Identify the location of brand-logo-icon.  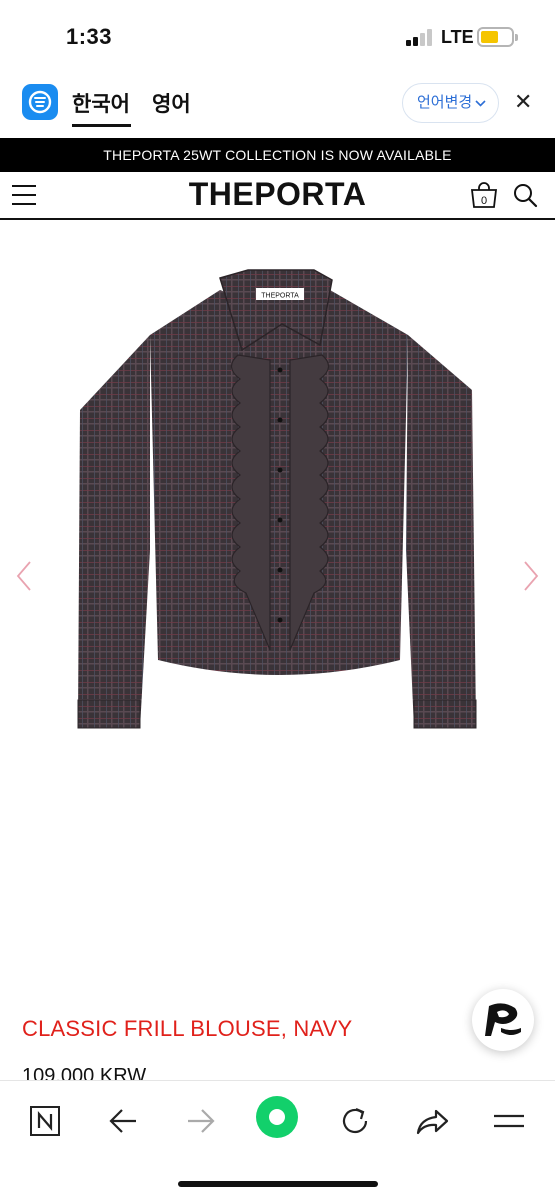
(503, 1019).